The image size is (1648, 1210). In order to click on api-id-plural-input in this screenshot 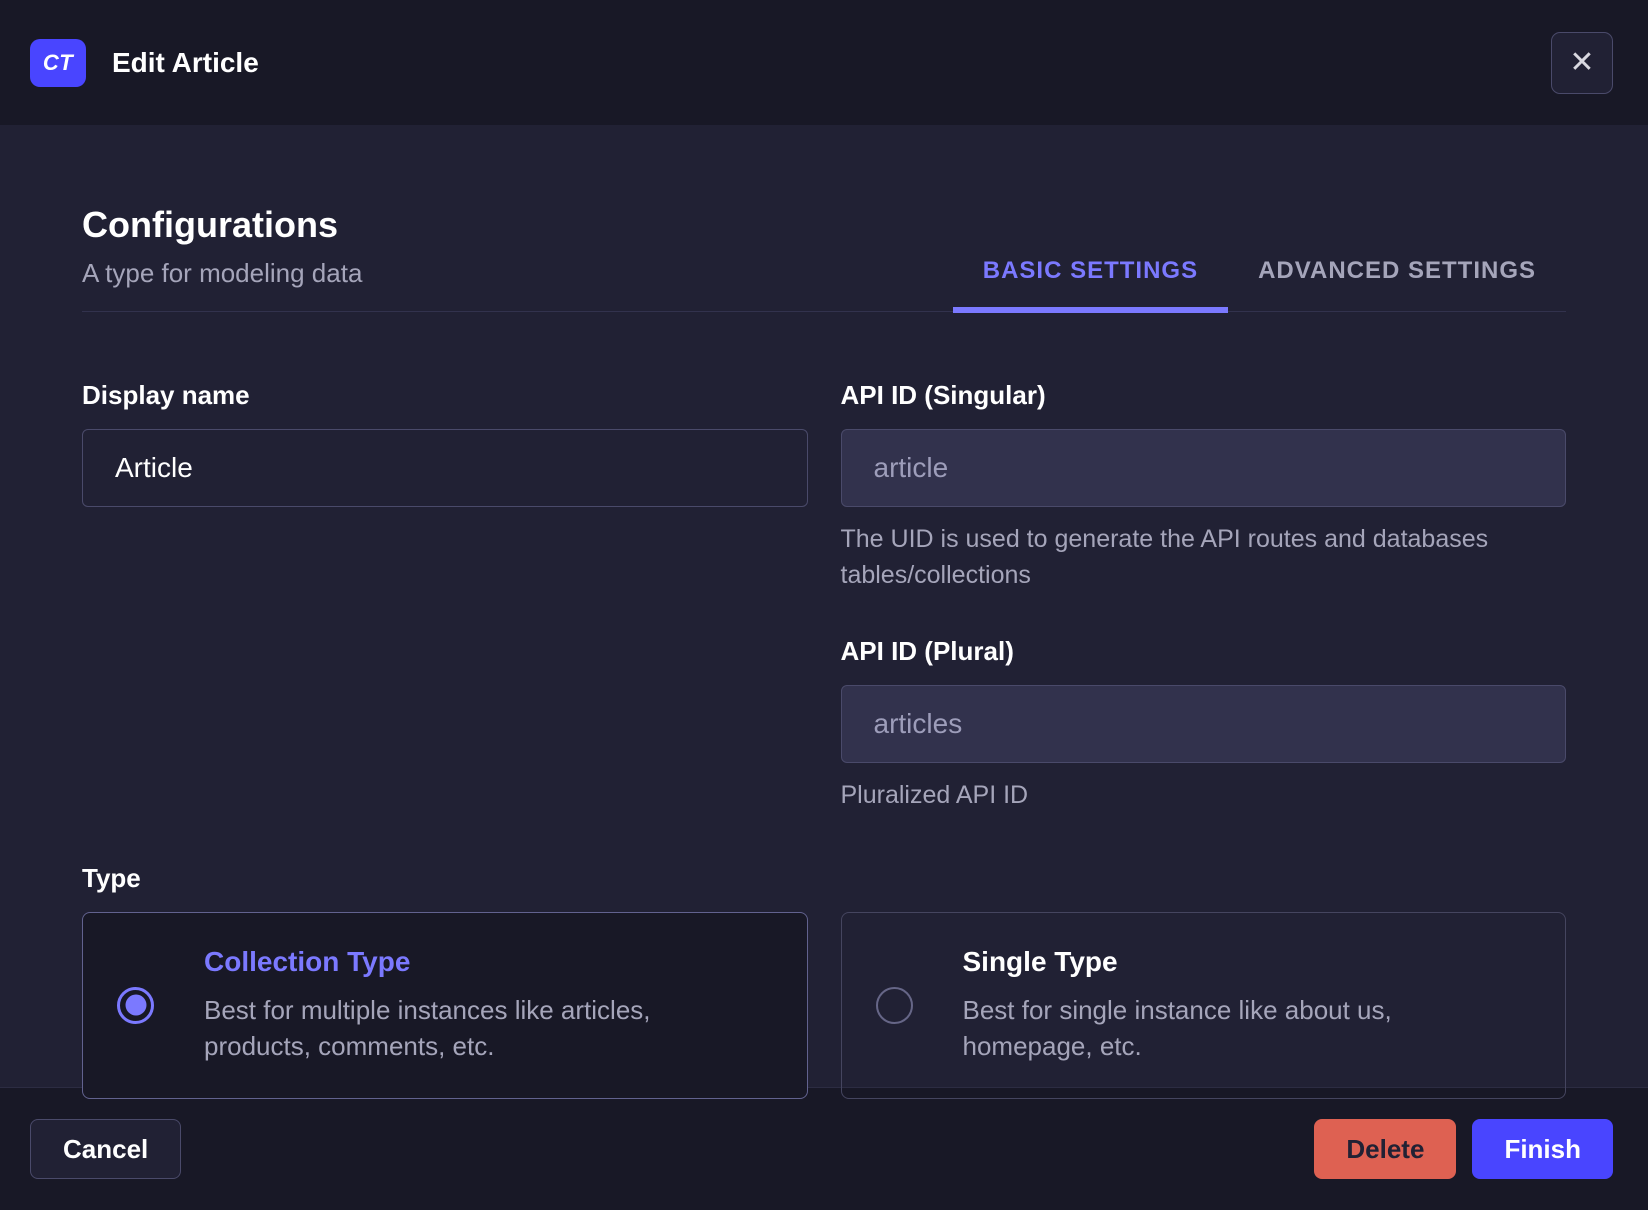, I will do `click(1203, 723)`.